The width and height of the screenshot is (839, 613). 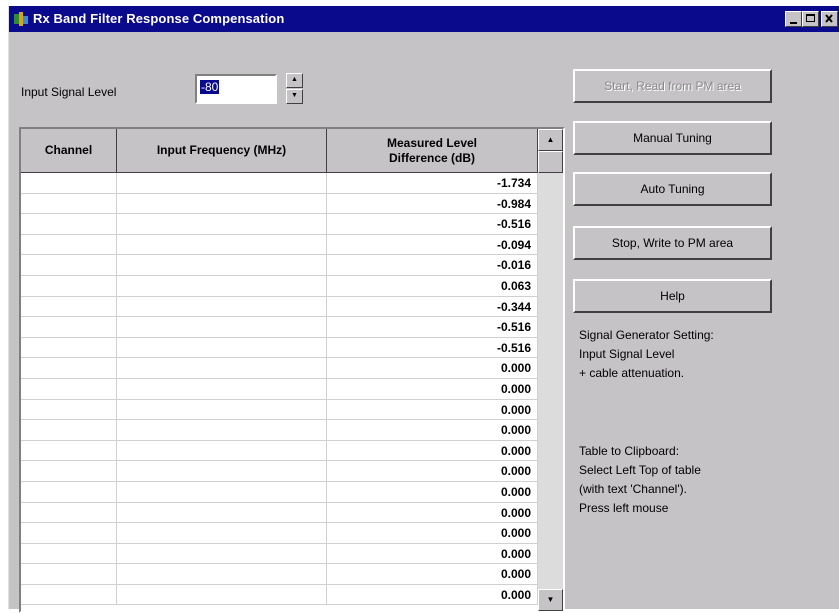 I want to click on measured-level-cell: -0.016, so click(x=432, y=265).